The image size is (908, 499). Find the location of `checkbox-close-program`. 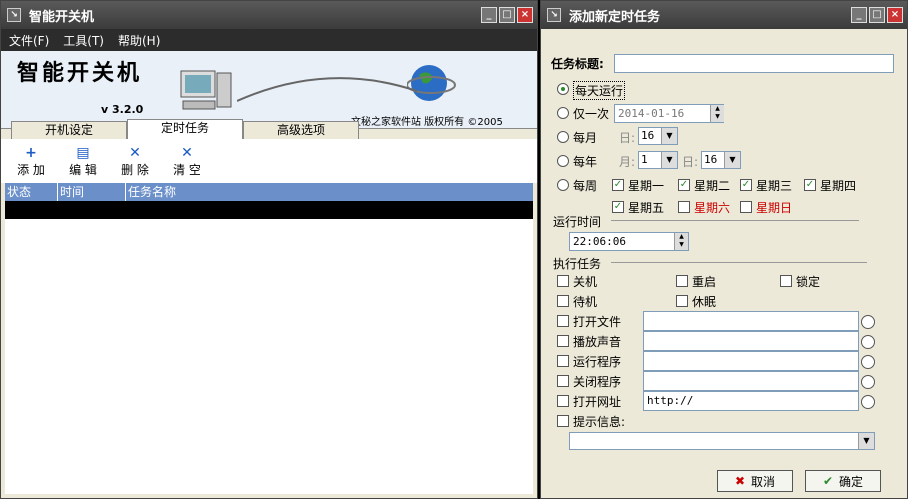

checkbox-close-program is located at coordinates (563, 381).